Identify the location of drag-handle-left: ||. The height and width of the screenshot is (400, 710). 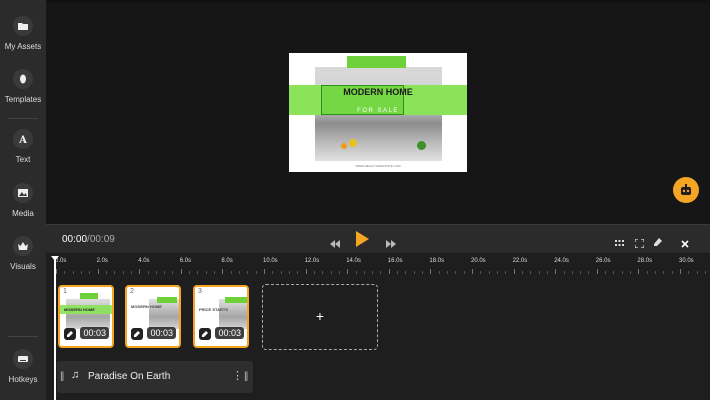
(62, 376).